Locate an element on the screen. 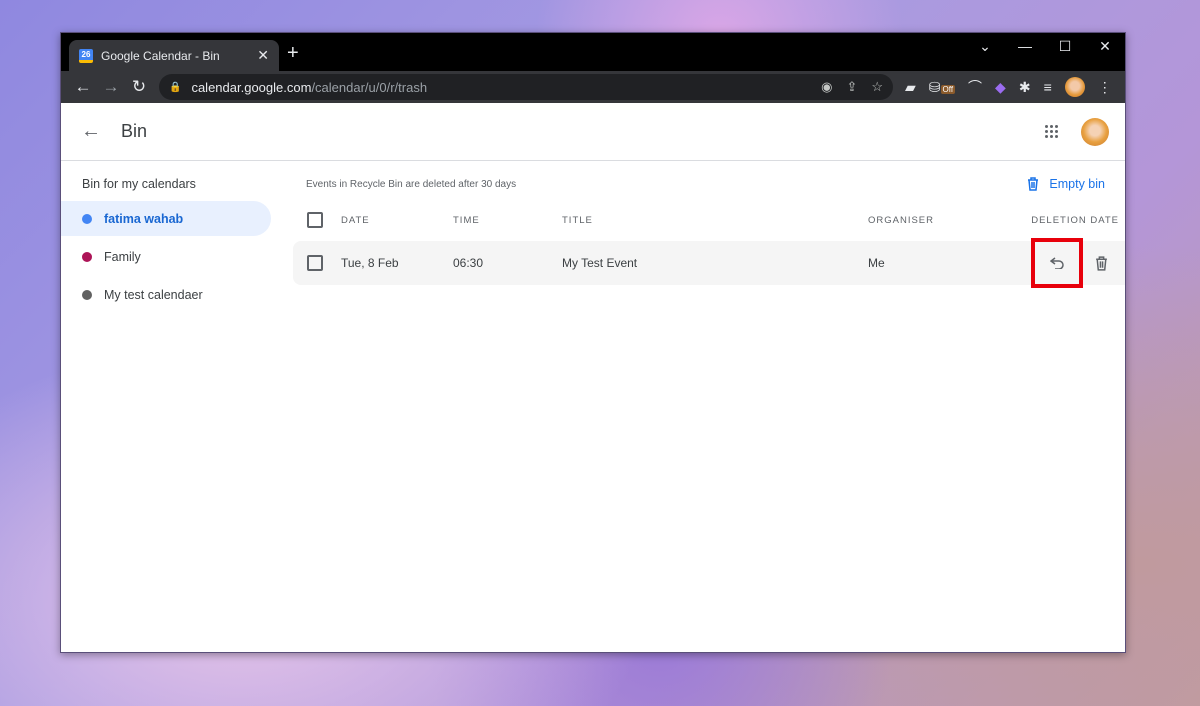 This screenshot has height=706, width=1200. browser-tab: 26 Google Calendar - Bin ✕ is located at coordinates (174, 55).